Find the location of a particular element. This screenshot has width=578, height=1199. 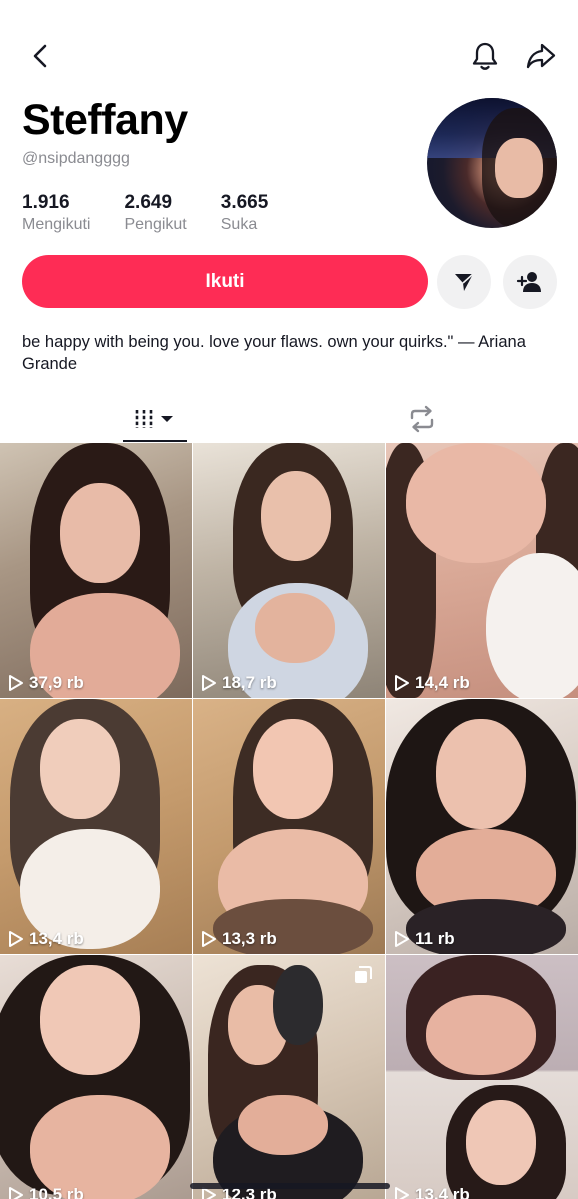

view-count-label: 13,3 rb is located at coordinates (249, 938).